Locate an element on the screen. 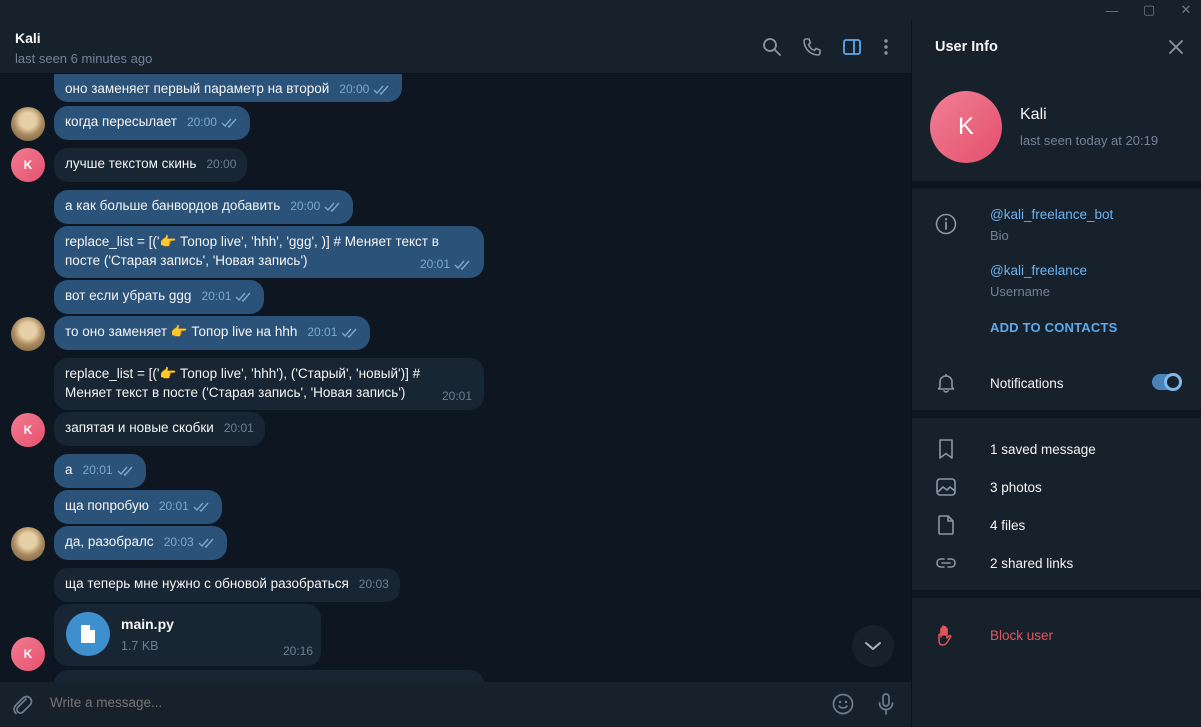 The height and width of the screenshot is (727, 1201). document-icon is located at coordinates (88, 634).